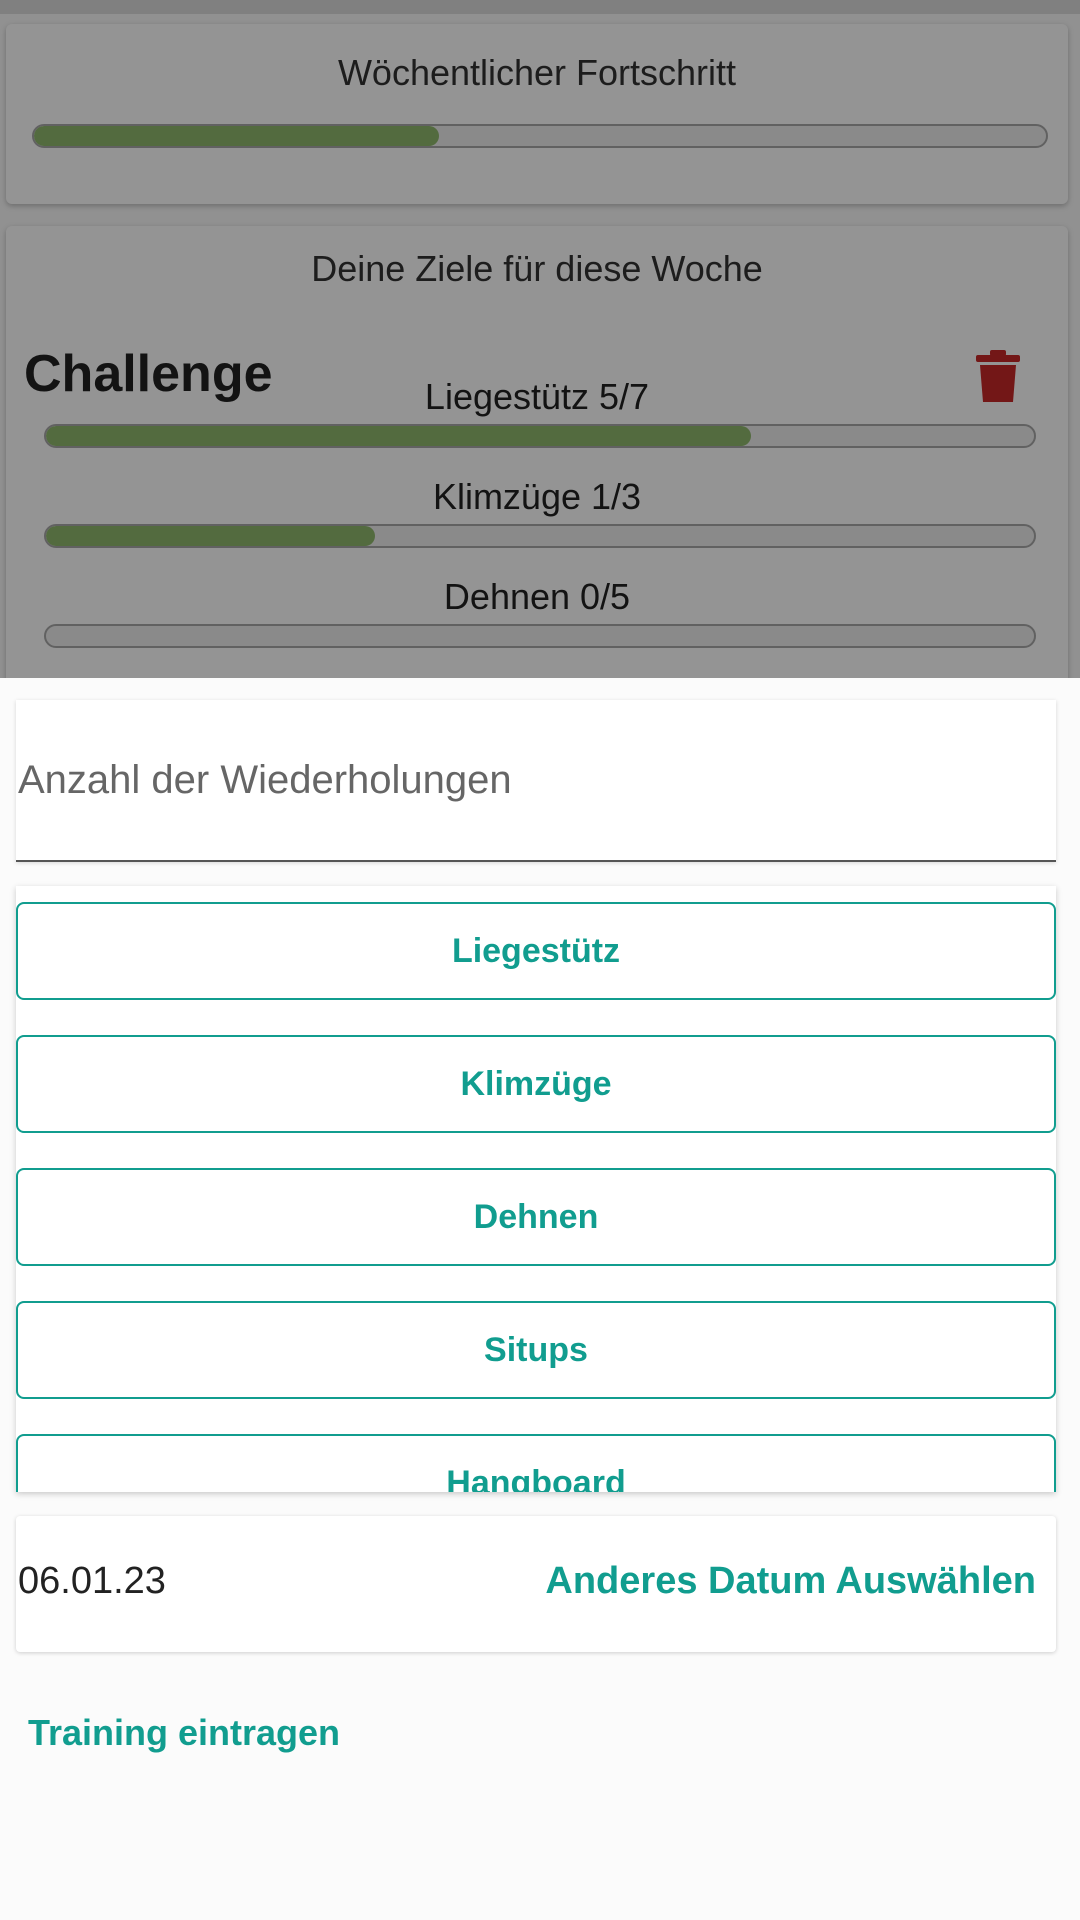 Image resolution: width=1080 pixels, height=1920 pixels. What do you see at coordinates (536, 1584) in the screenshot?
I see `date-row: 06.01.23 Anderes Datum Auswählen` at bounding box center [536, 1584].